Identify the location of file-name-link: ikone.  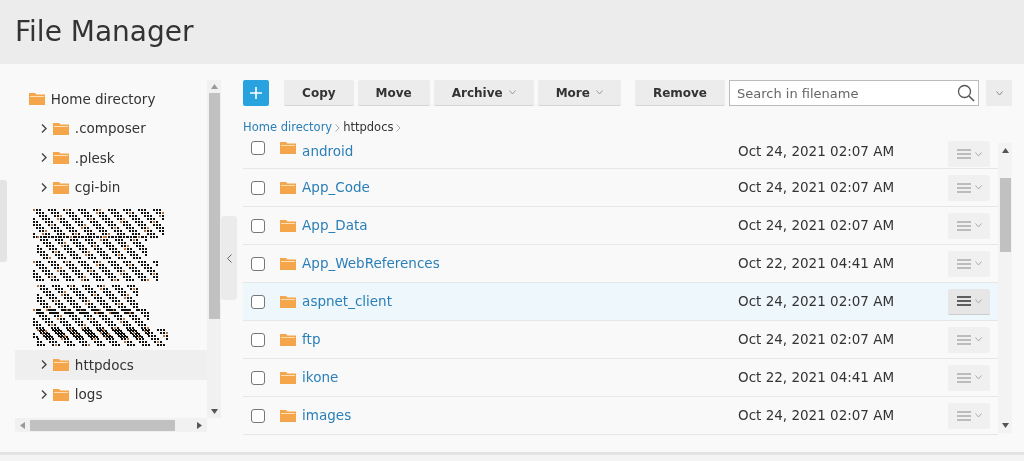
(320, 377).